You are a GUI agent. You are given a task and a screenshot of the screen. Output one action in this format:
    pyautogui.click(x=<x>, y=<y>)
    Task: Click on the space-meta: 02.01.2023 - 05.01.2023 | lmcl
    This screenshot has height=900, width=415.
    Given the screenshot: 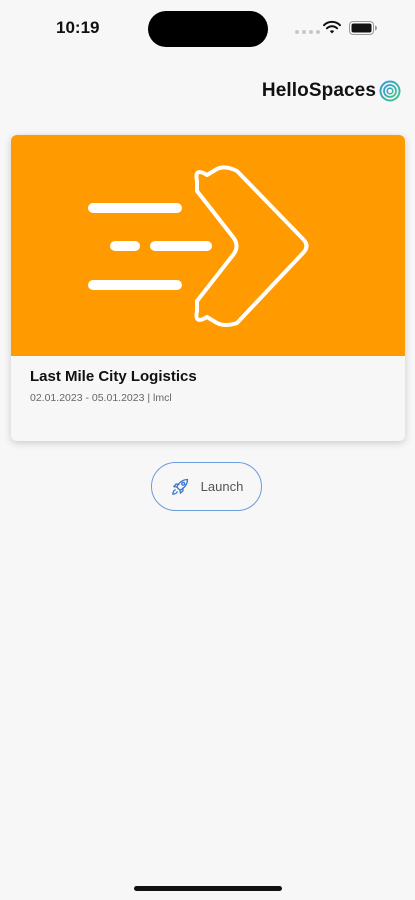 What is the action you would take?
    pyautogui.click(x=101, y=398)
    